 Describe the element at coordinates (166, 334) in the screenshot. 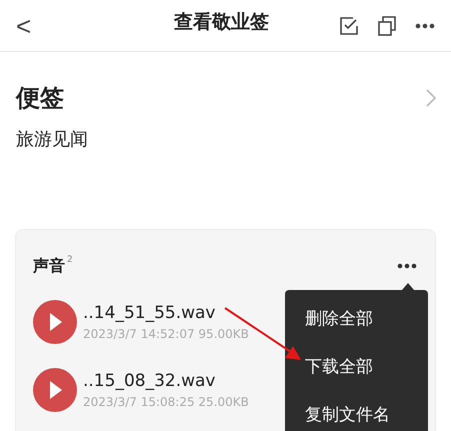

I see `file-meta: 2023/3/7 14:52:07 95.00KB` at that location.